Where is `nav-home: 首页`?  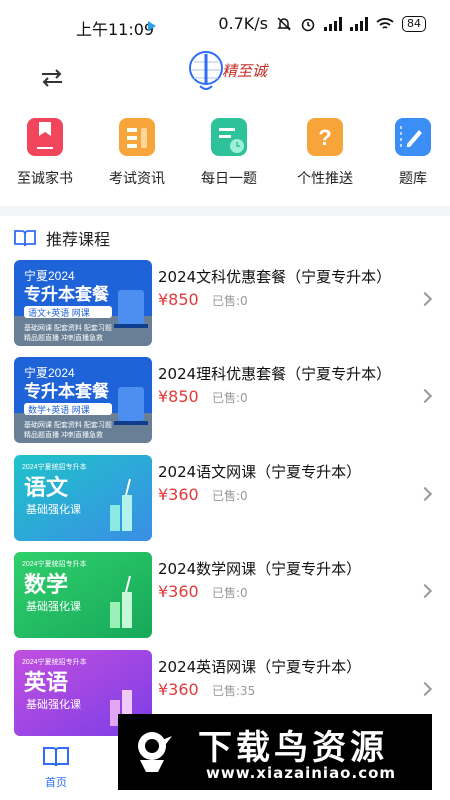
nav-home: 首页 is located at coordinates (56, 768).